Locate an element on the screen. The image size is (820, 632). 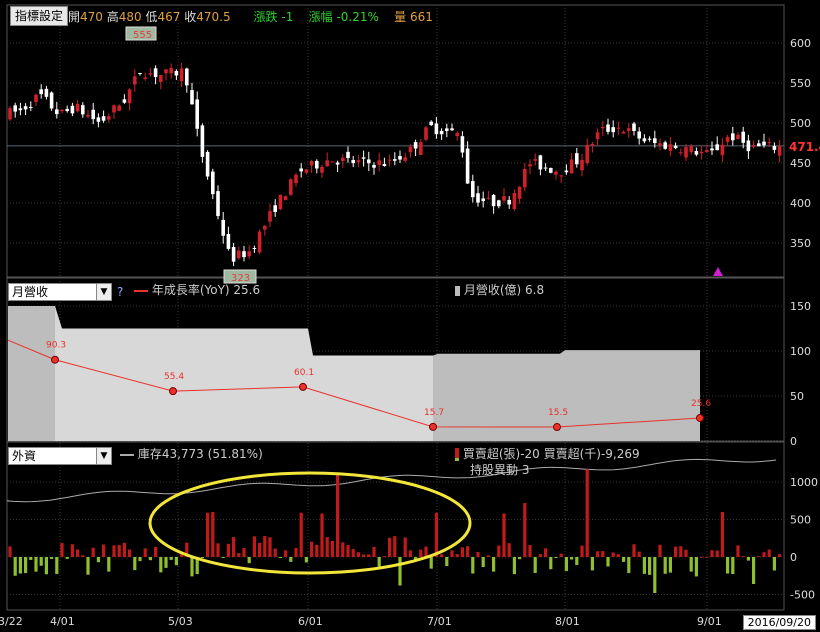
current-date-box: 2016/09/20 is located at coordinates (779, 622).